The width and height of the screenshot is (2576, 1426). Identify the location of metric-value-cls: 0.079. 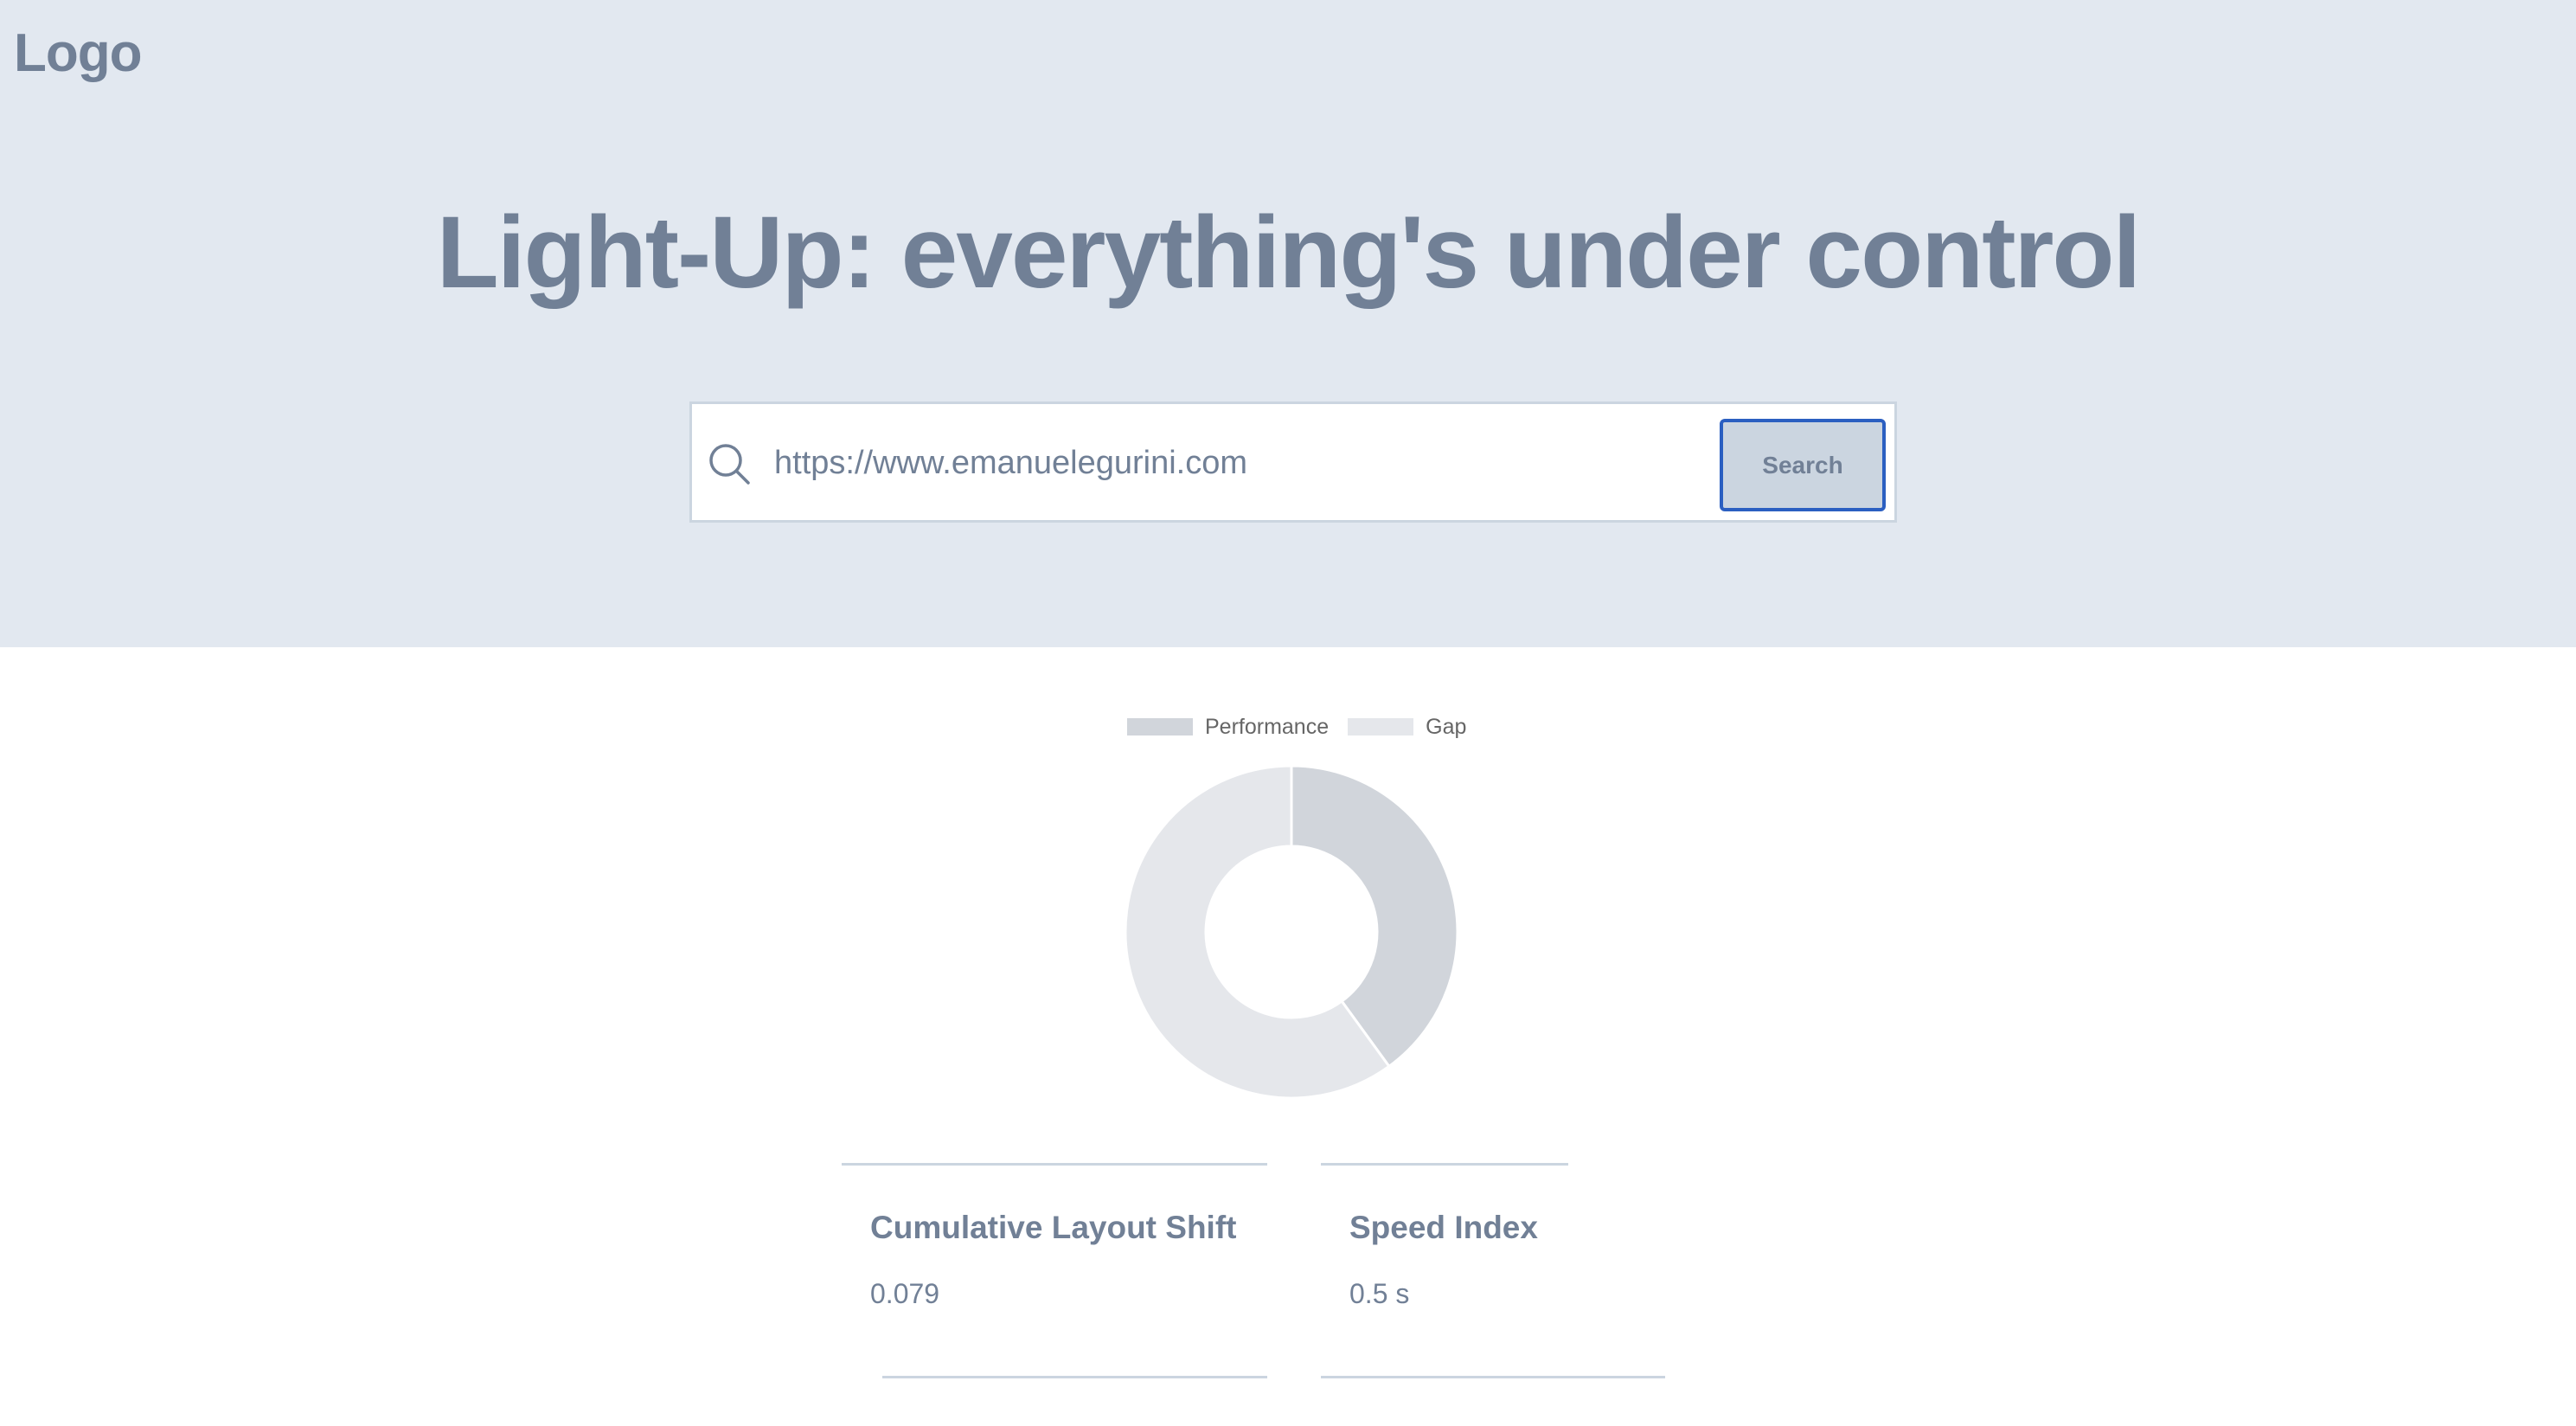
(905, 1293).